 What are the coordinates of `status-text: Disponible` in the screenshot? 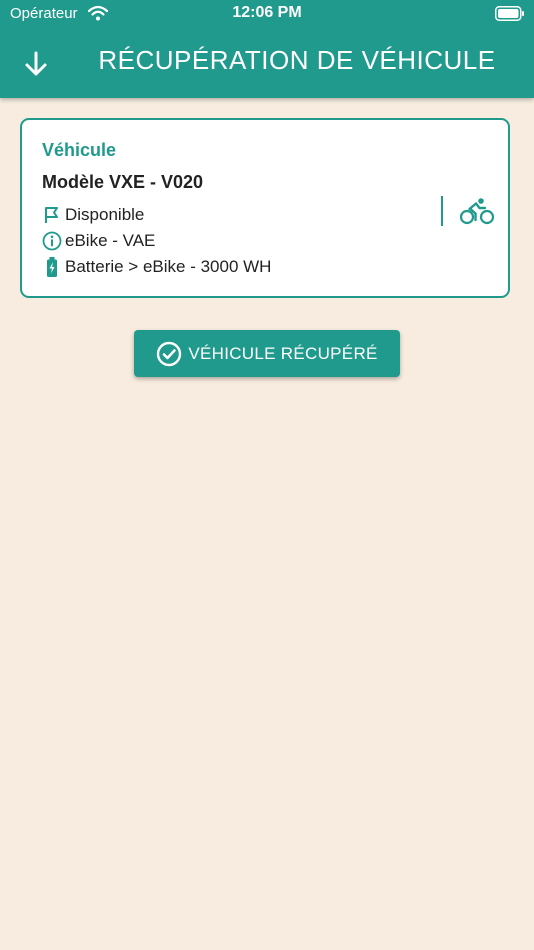 It's located at (105, 214).